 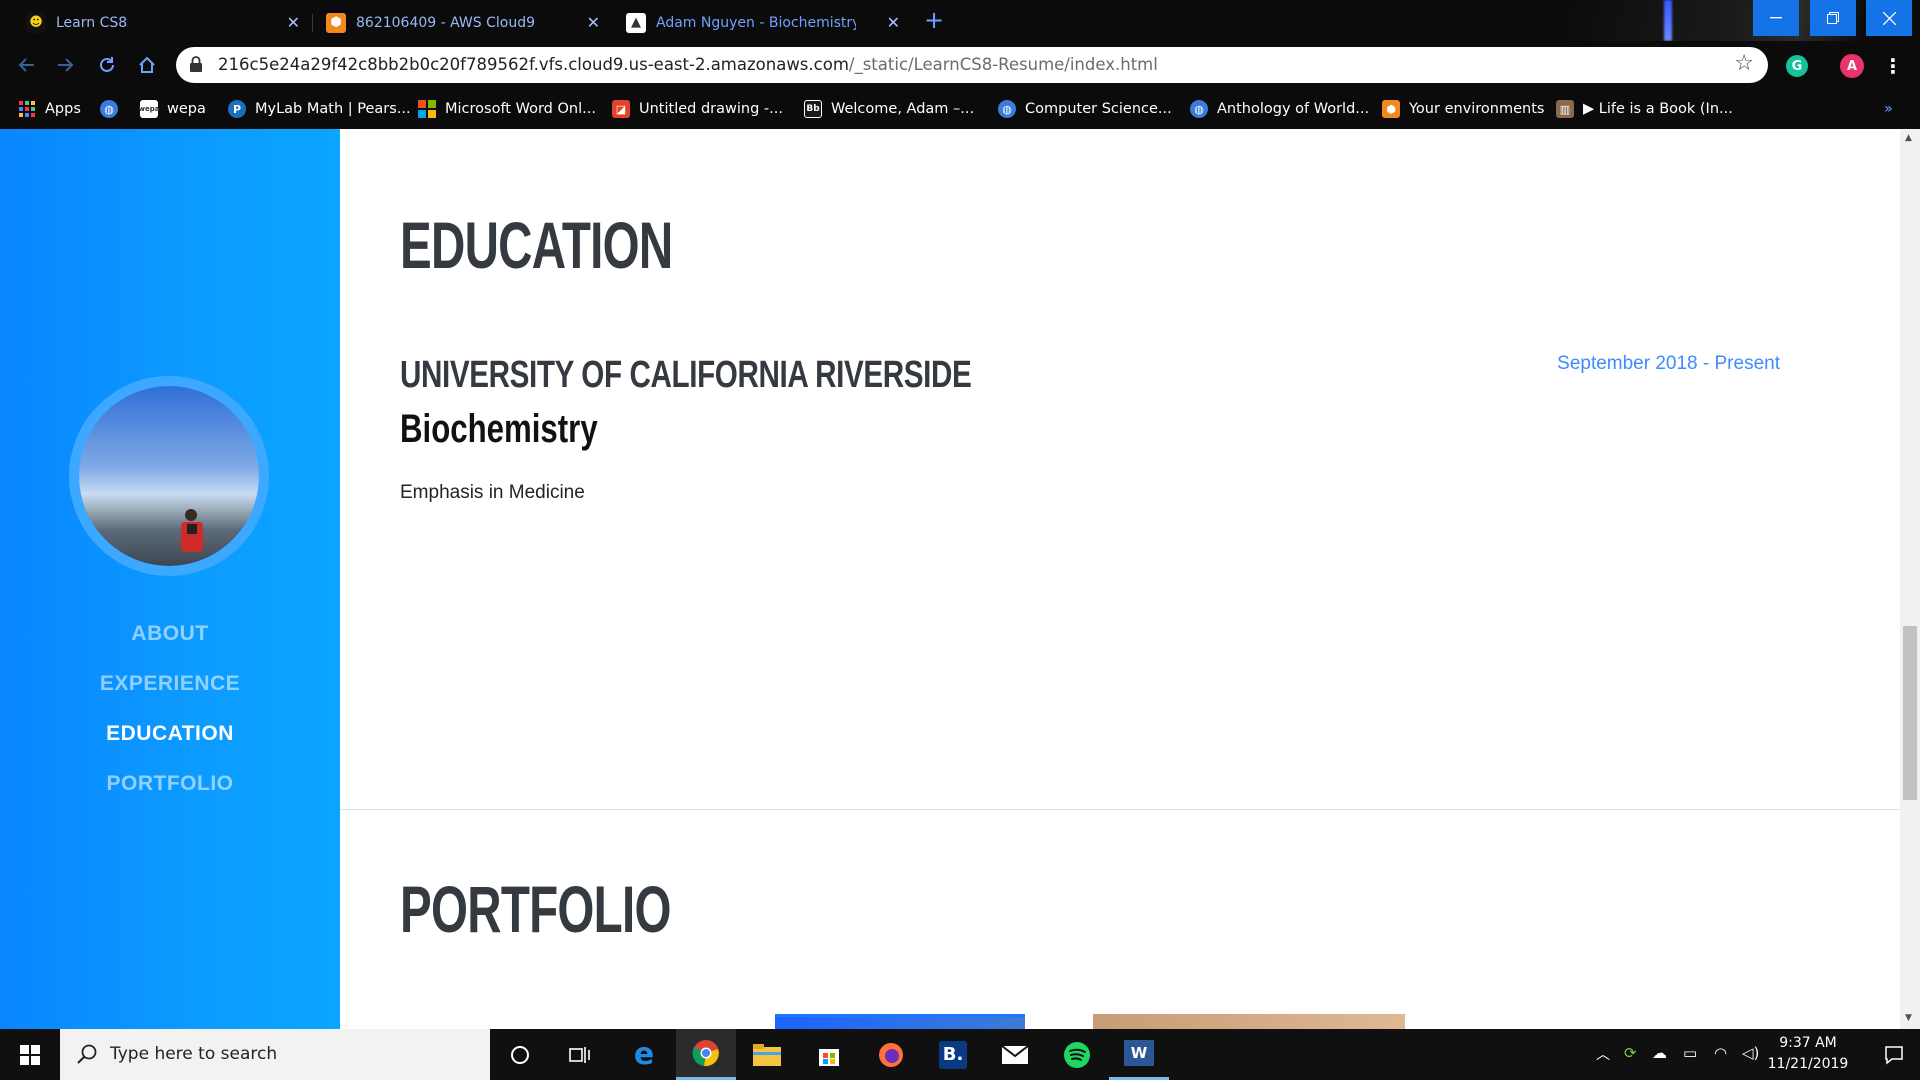 I want to click on chrome-taskbar-icon, so click(x=706, y=1054).